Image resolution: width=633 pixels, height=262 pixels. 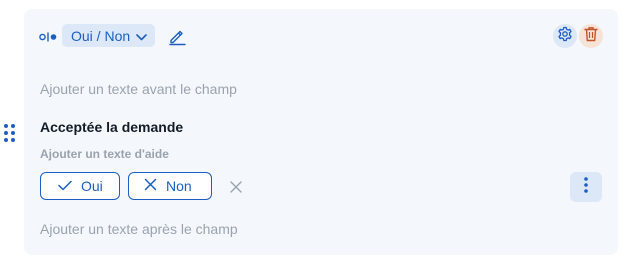 What do you see at coordinates (150, 186) in the screenshot?
I see `x-icon` at bounding box center [150, 186].